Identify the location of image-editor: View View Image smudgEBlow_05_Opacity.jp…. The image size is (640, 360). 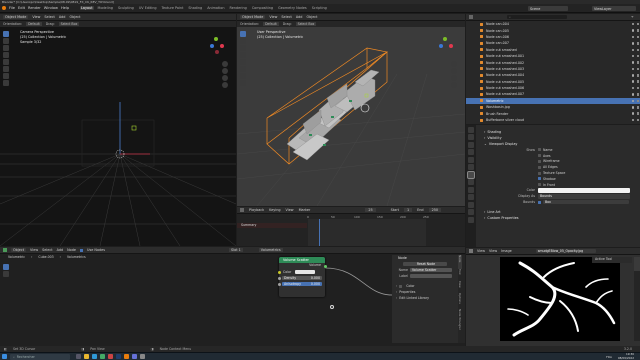
(553, 297).